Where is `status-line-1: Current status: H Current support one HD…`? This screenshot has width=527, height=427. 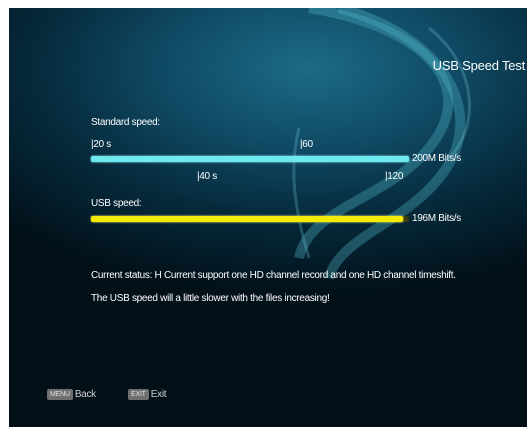
status-line-1: Current status: H Current support one HD… is located at coordinates (273, 275).